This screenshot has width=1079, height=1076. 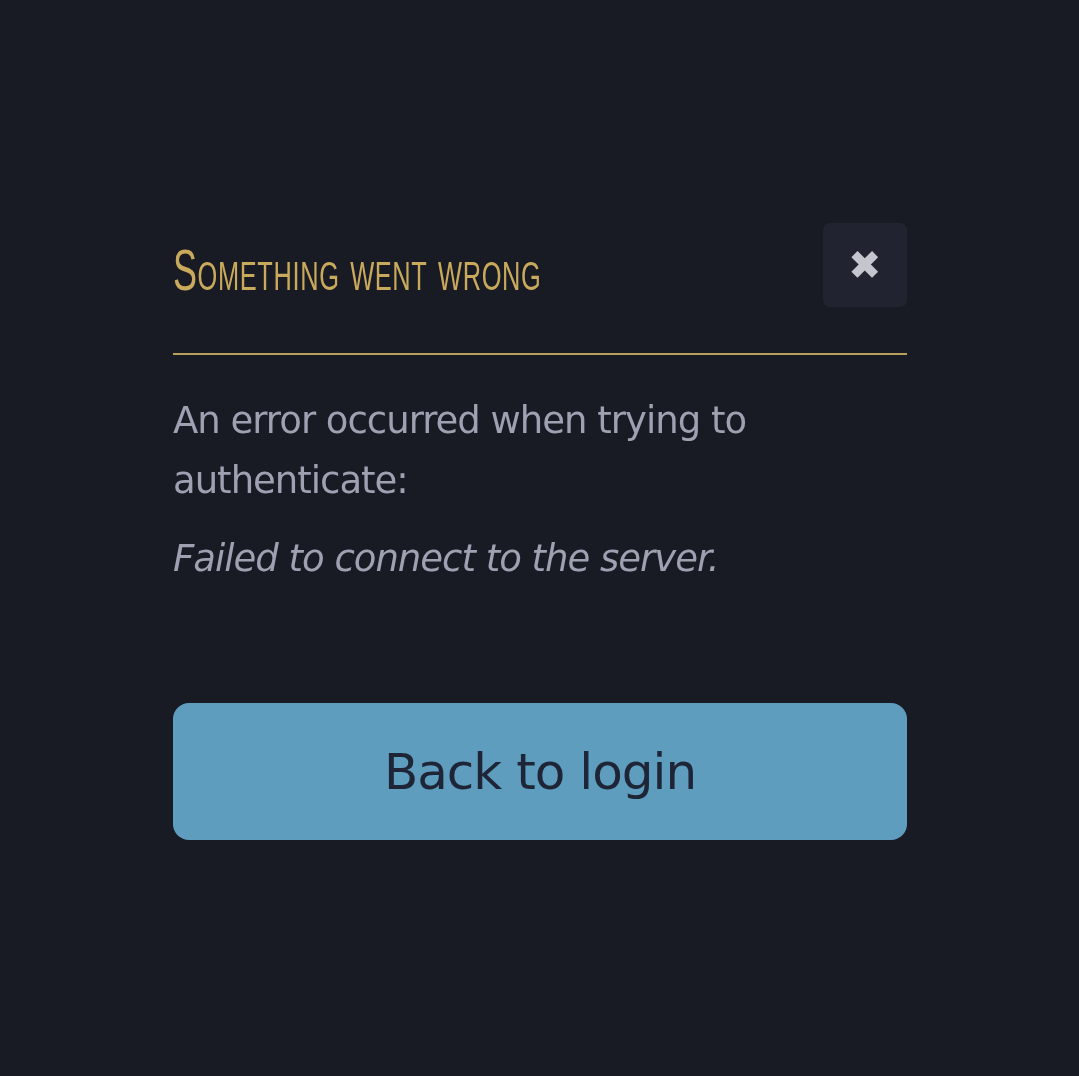 What do you see at coordinates (540, 771) in the screenshot?
I see `back-to-login-button: Back to login` at bounding box center [540, 771].